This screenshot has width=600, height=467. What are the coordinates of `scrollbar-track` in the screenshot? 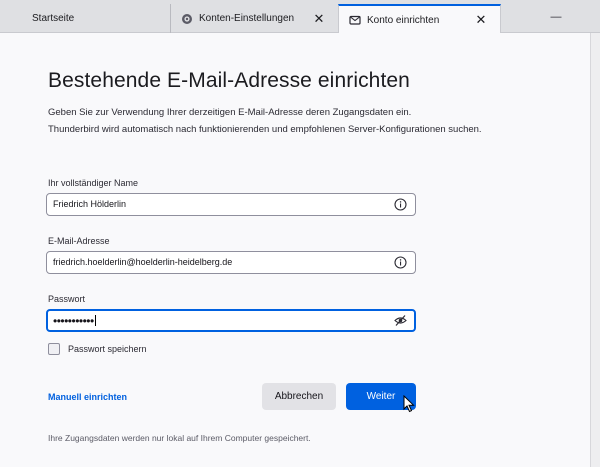 It's located at (595, 250).